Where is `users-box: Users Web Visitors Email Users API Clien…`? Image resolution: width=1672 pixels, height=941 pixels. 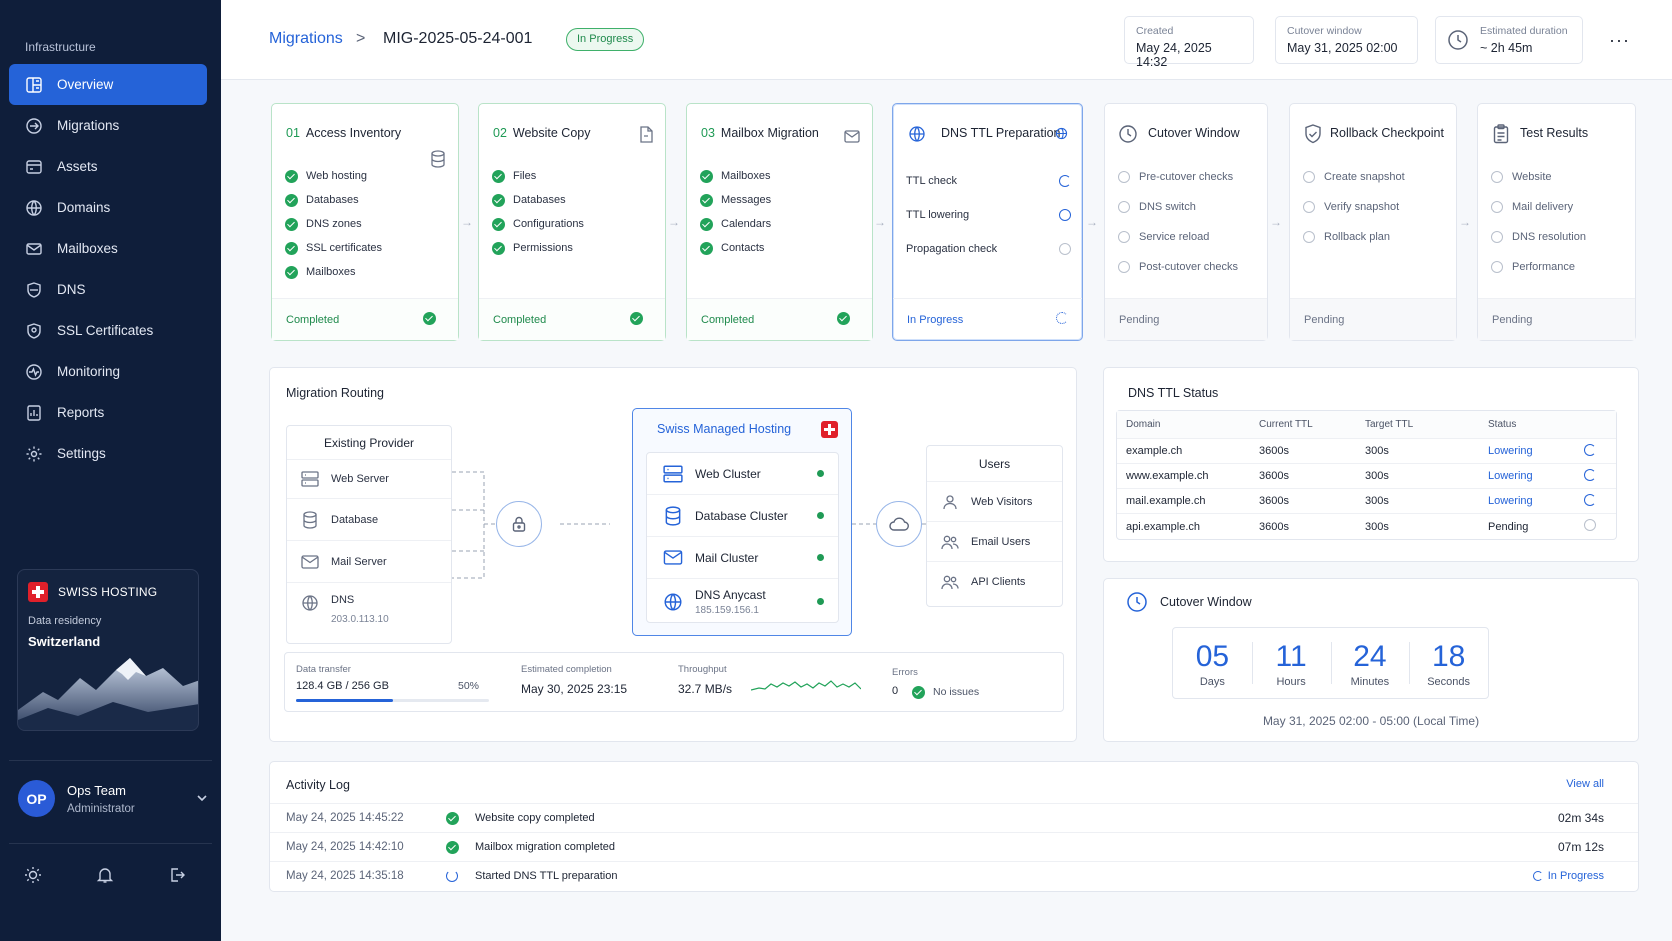
users-box: Users Web Visitors Email Users API Clien… is located at coordinates (994, 526).